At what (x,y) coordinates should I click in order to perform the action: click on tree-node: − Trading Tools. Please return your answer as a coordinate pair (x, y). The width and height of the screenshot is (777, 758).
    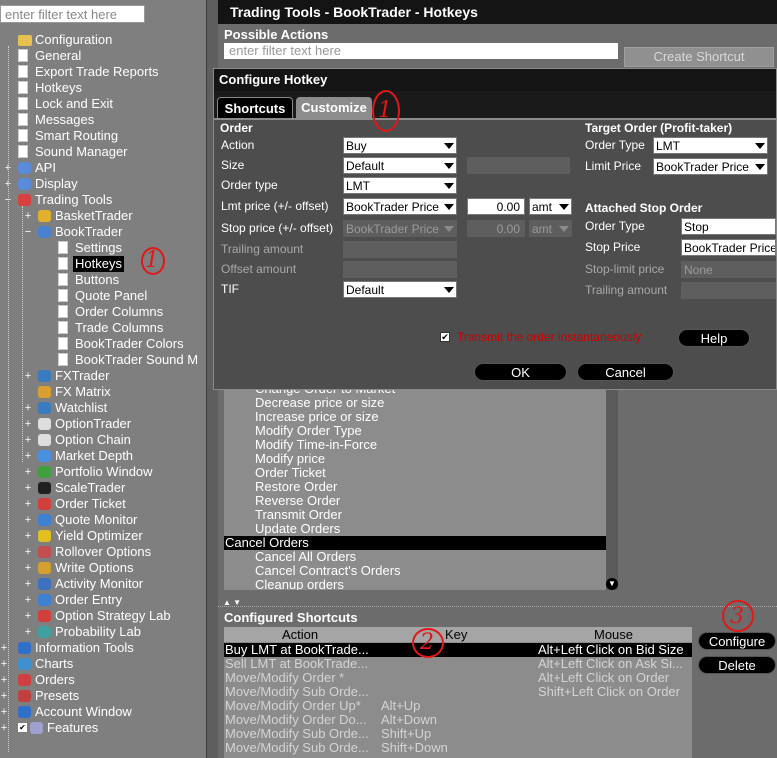
    Looking at the image, I should click on (103, 200).